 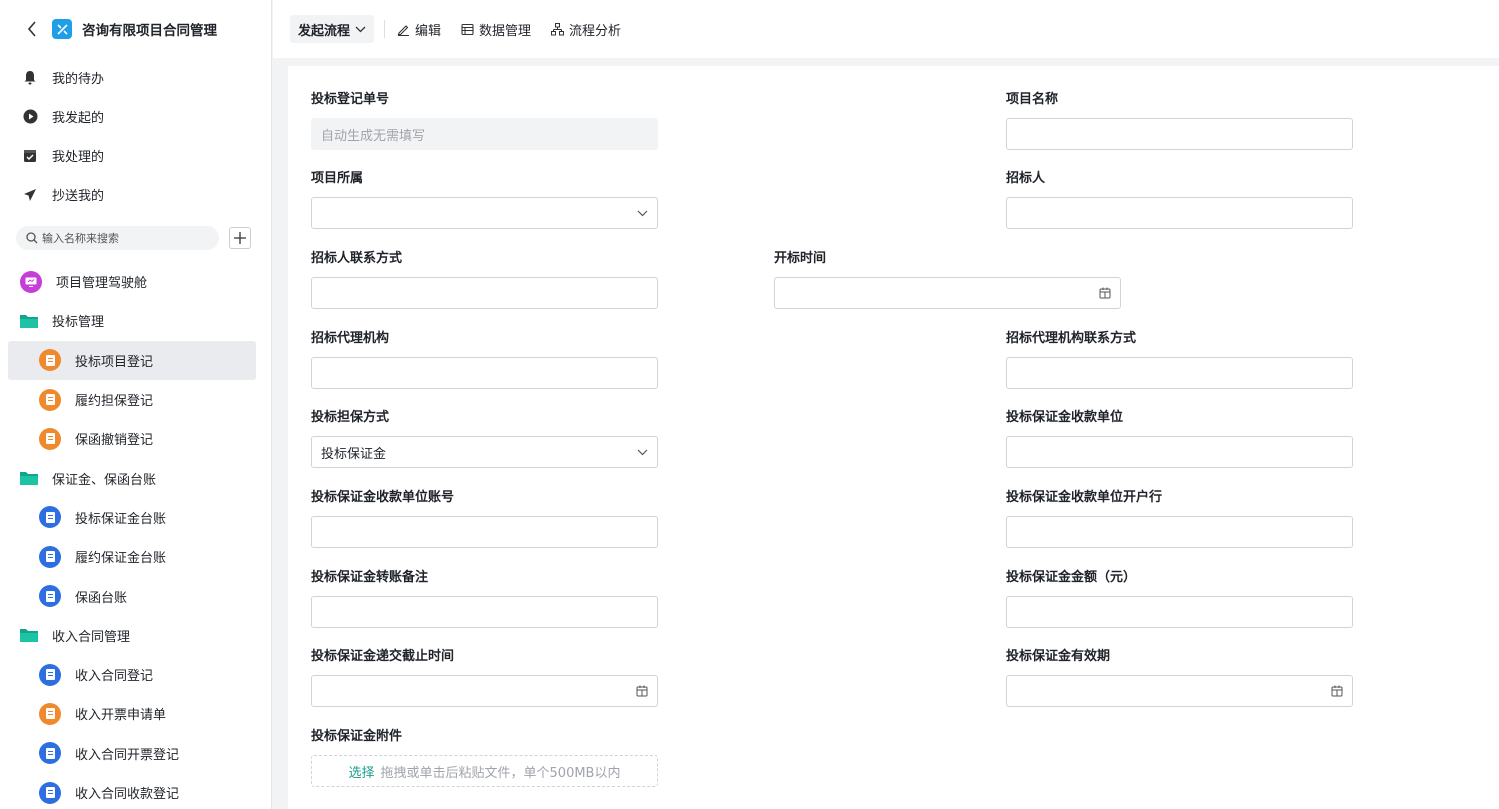 I want to click on field-label: 投标担保方式, so click(x=350, y=417).